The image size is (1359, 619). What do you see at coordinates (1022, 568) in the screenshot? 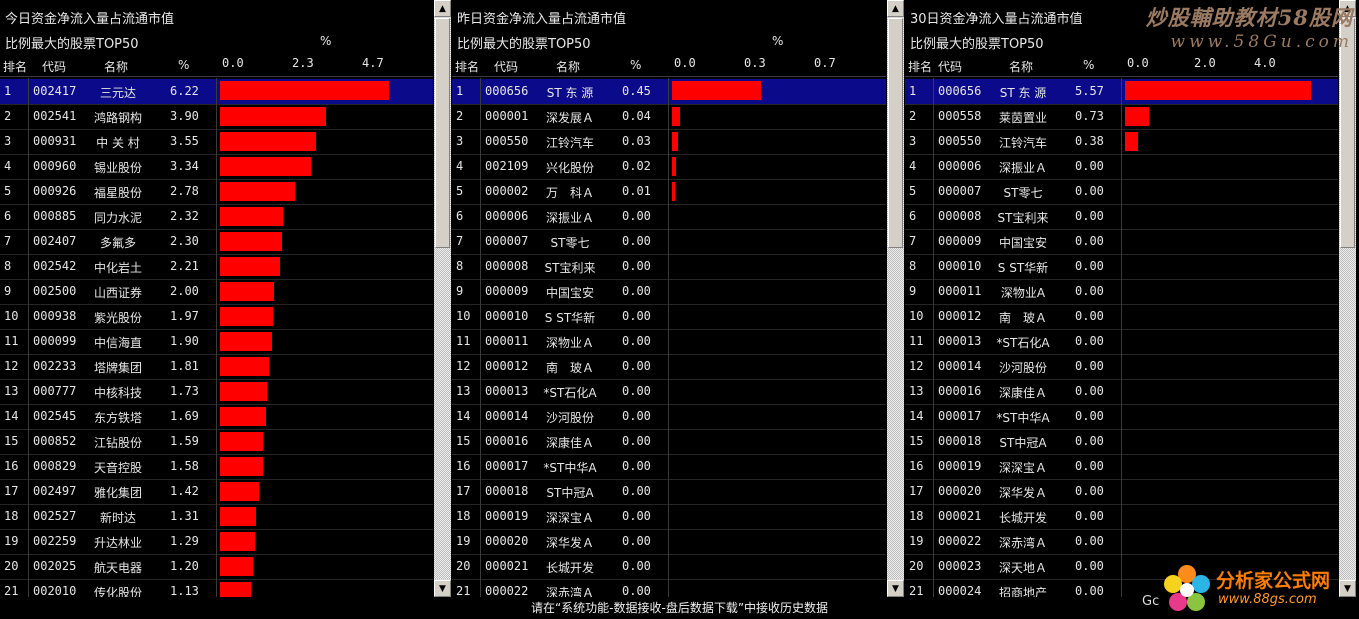
I see `name-cell: 深天地Ａ` at bounding box center [1022, 568].